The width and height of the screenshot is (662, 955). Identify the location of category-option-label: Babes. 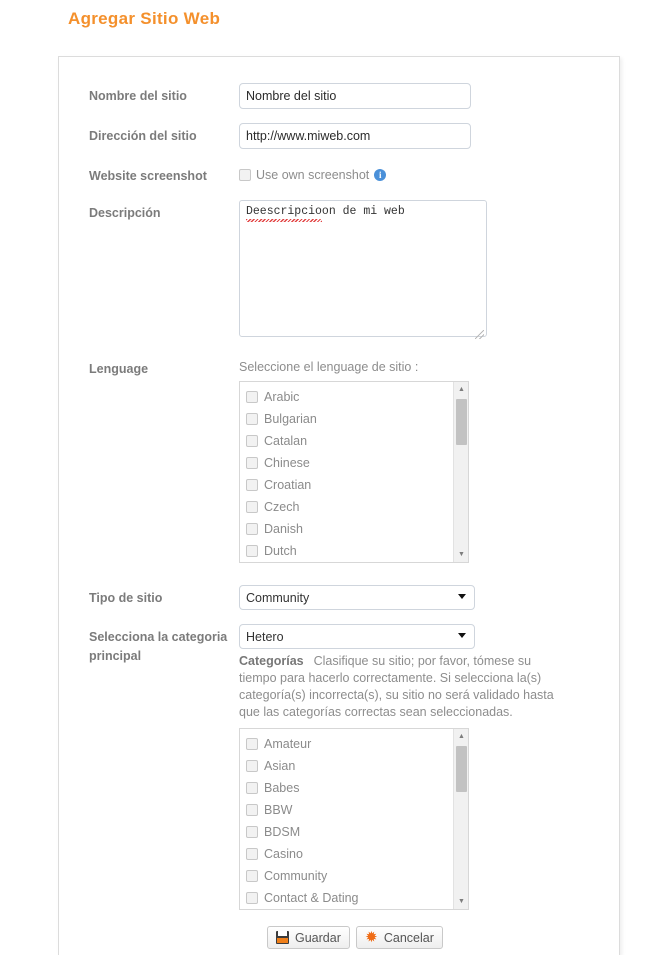
(282, 788).